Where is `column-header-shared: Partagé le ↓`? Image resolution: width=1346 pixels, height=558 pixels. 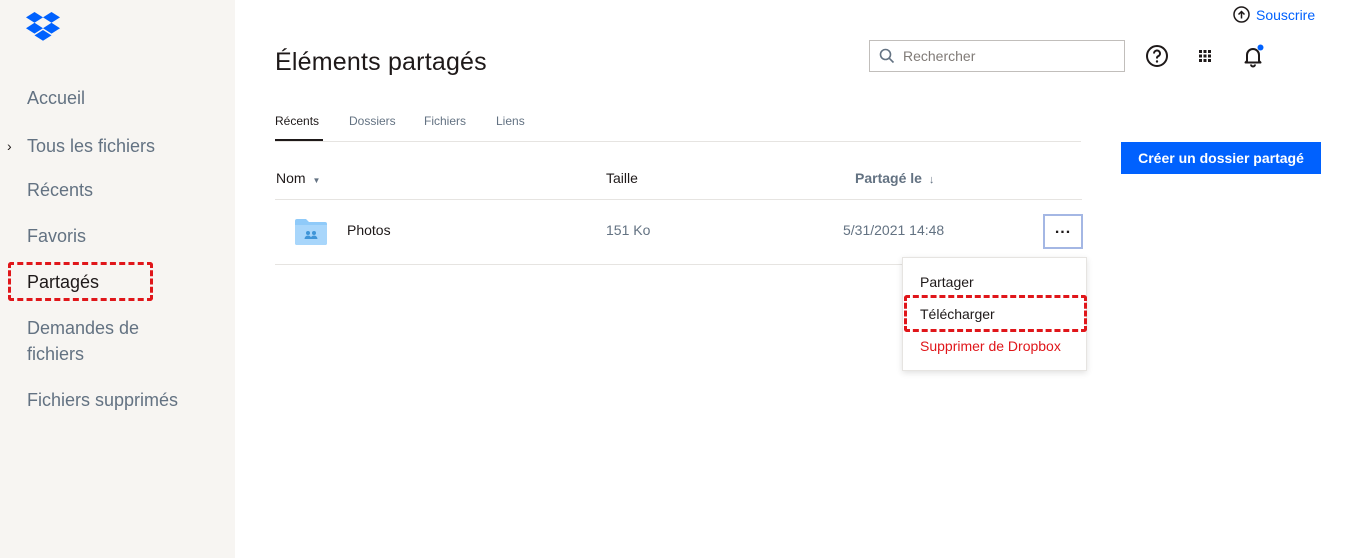
column-header-shared: Partagé le ↓ is located at coordinates (894, 178).